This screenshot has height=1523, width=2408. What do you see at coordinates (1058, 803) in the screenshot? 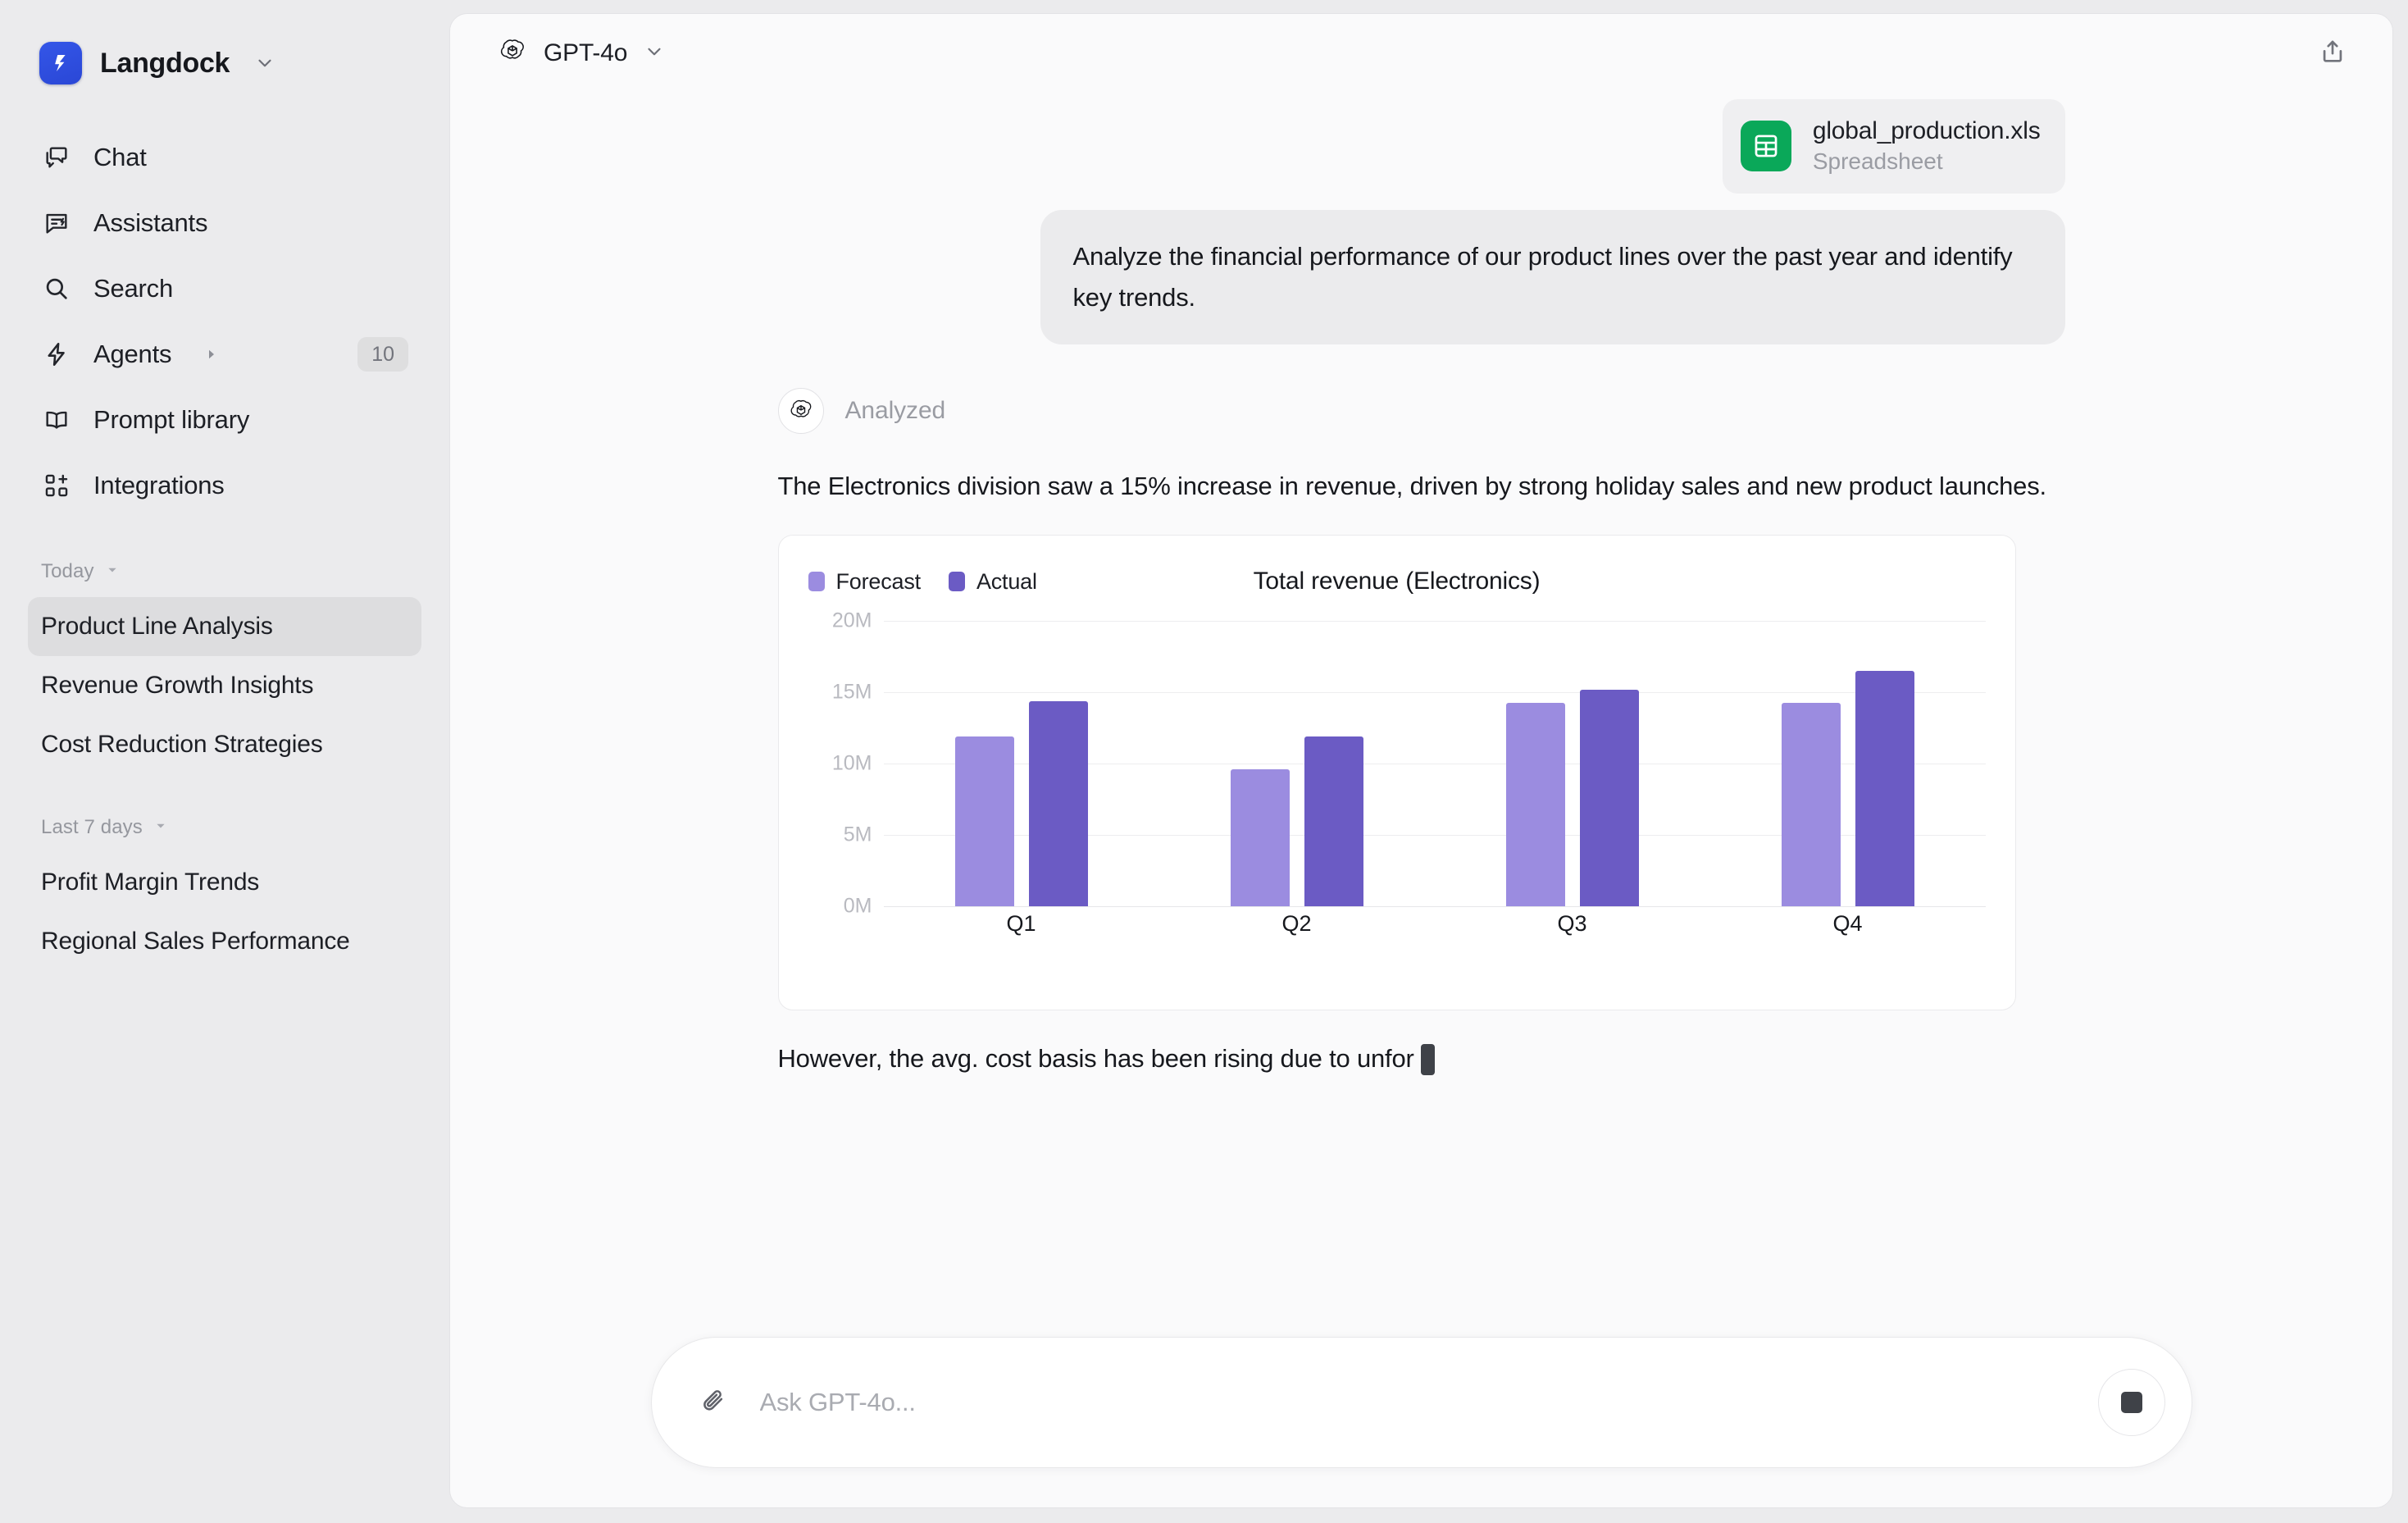
I see `bar-actual-q1` at bounding box center [1058, 803].